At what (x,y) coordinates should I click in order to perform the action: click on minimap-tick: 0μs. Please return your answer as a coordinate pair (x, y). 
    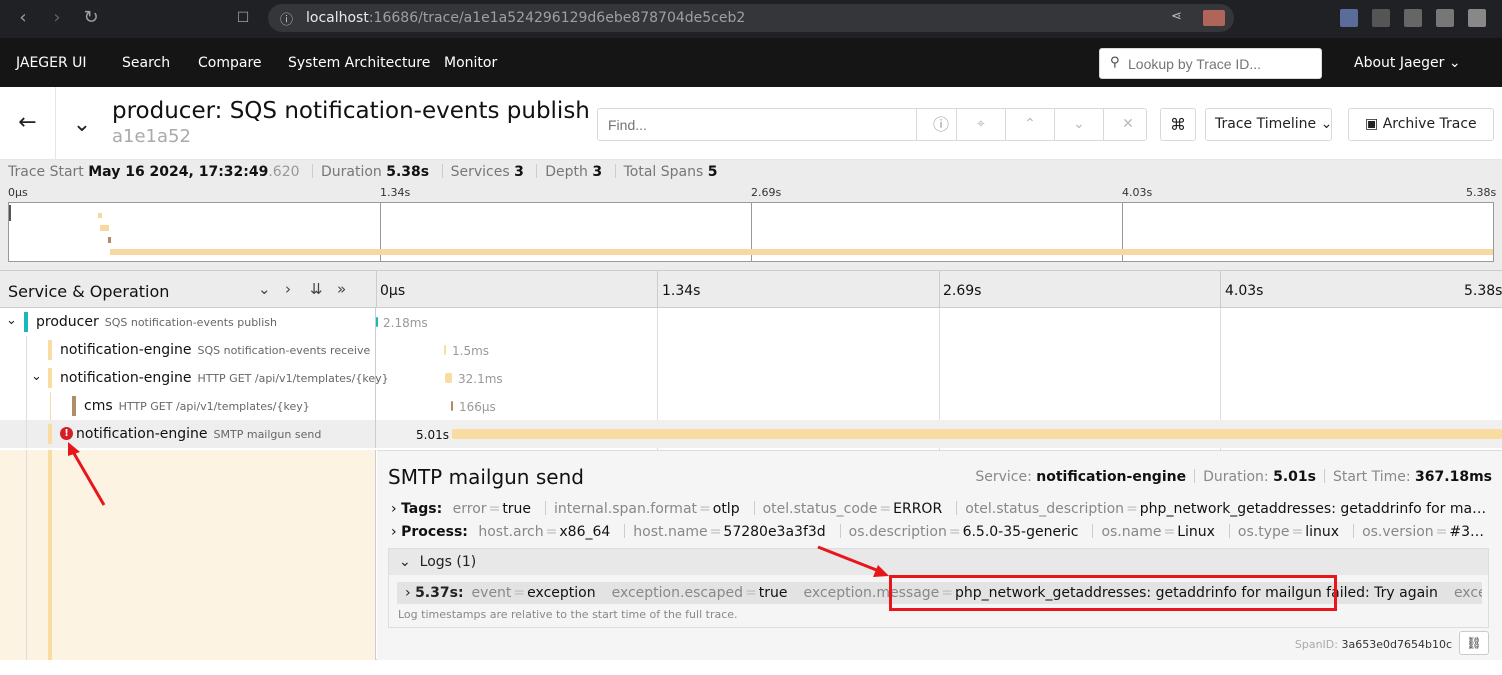
    Looking at the image, I should click on (18, 192).